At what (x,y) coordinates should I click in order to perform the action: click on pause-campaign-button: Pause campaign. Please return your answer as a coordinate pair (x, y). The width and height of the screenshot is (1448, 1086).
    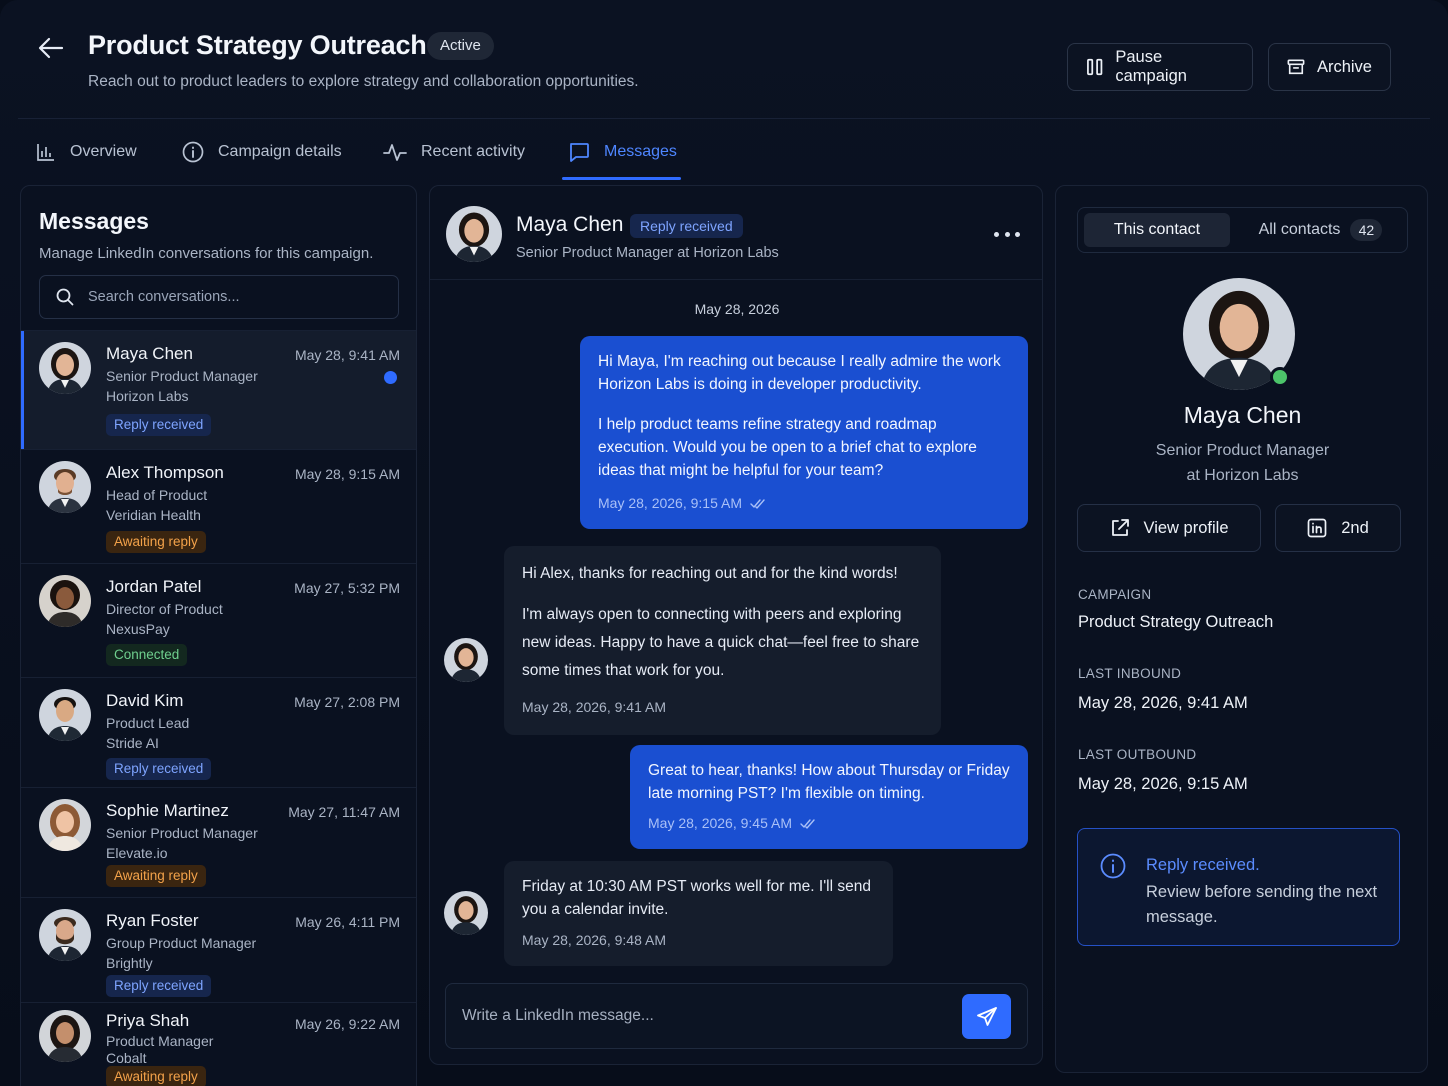
    Looking at the image, I should click on (1160, 67).